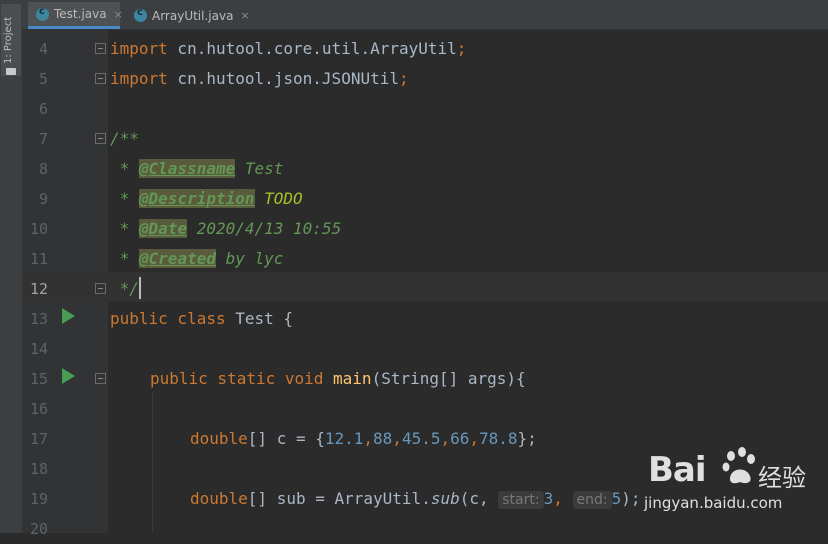 The image size is (828, 544). Describe the element at coordinates (521, 500) in the screenshot. I see `param-hint-start: start:` at that location.